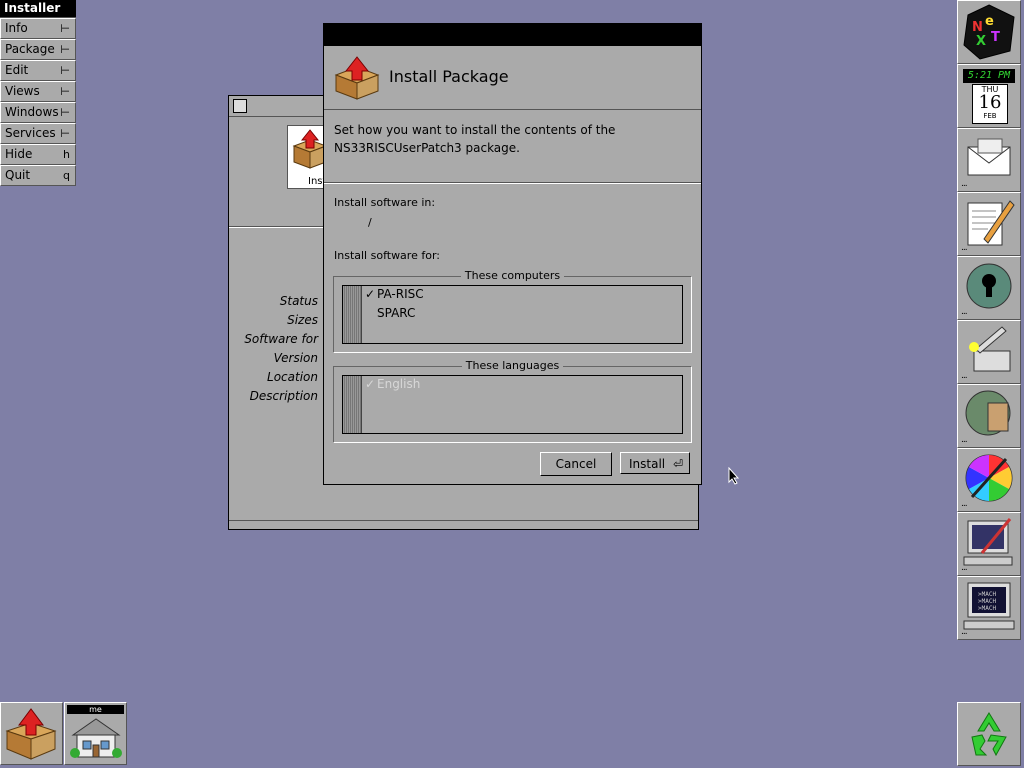 Image resolution: width=1024 pixels, height=768 pixels. Describe the element at coordinates (990, 349) in the screenshot. I see `preferences-icon` at that location.